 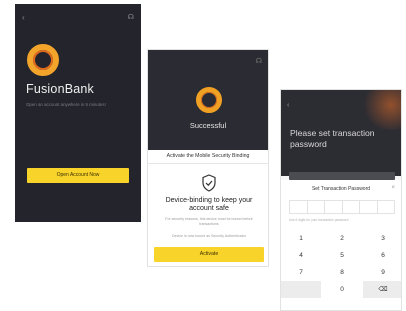 I want to click on sheet-title: Activate the Mobile Security Binding, so click(x=208, y=156).